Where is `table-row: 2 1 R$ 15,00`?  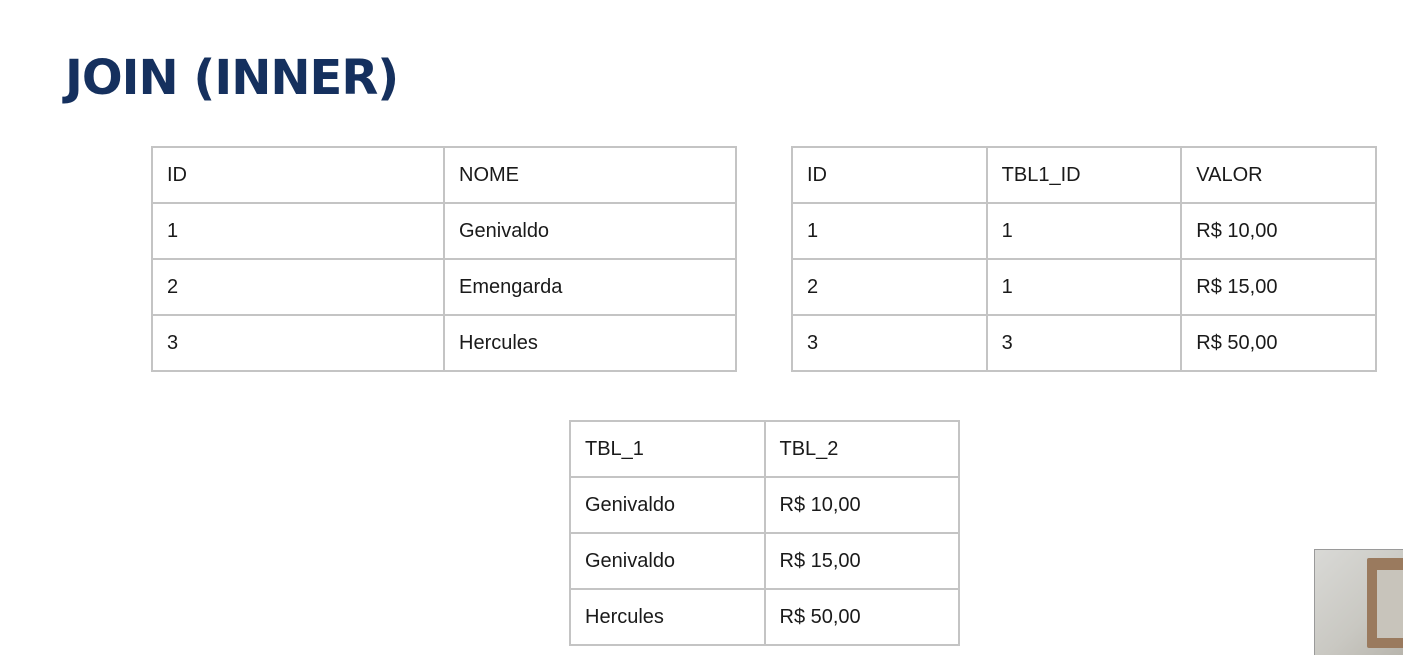
table-row: 2 1 R$ 15,00 is located at coordinates (1084, 287).